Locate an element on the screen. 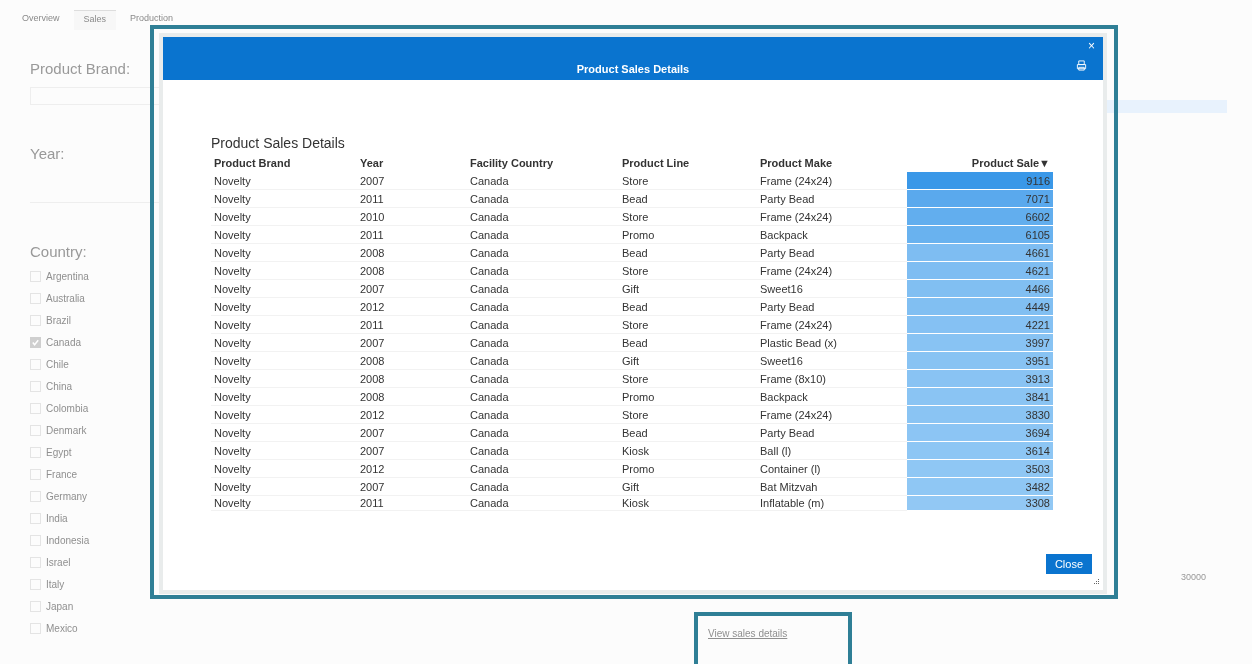 Image resolution: width=1252 pixels, height=664 pixels. printer-icon is located at coordinates (1081, 65).